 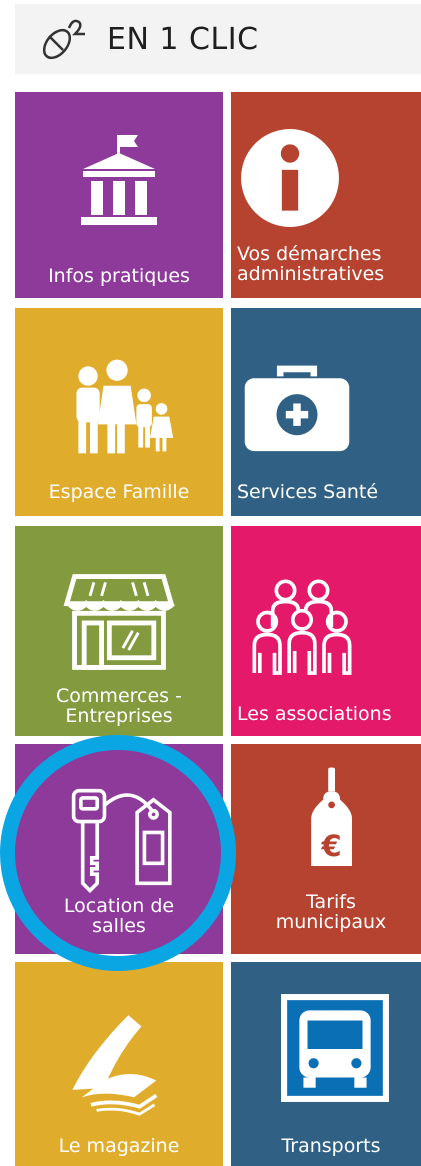 What do you see at coordinates (290, 178) in the screenshot?
I see `info-icon` at bounding box center [290, 178].